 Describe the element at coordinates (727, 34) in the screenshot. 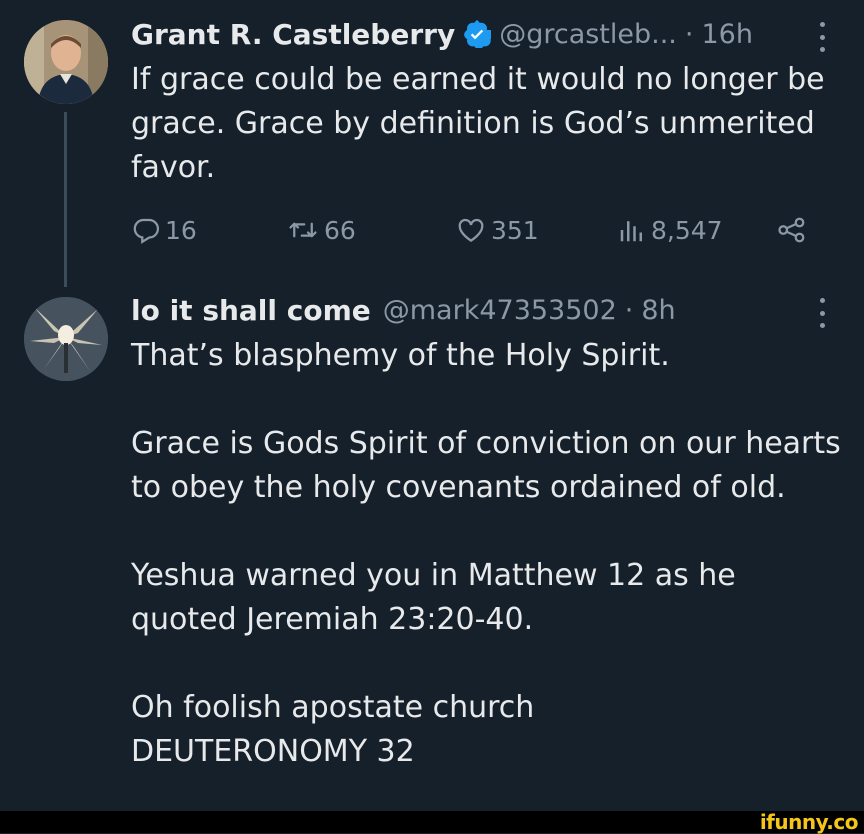

I see `tweet-time: 16h` at that location.